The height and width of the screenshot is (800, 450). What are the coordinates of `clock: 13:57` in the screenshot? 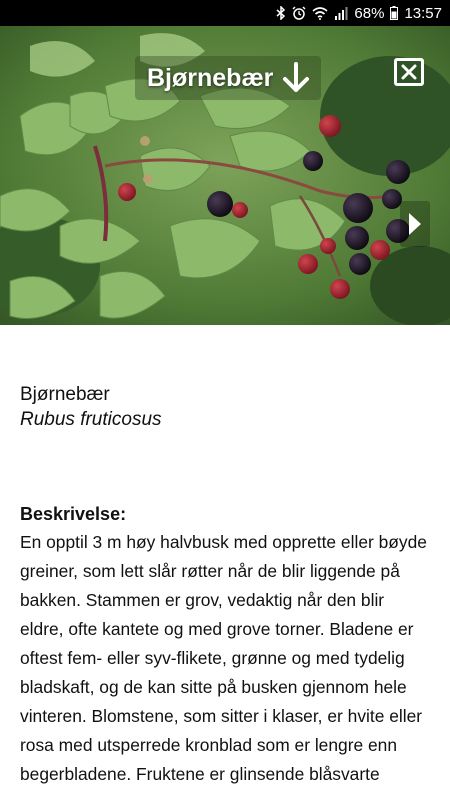 It's located at (423, 13).